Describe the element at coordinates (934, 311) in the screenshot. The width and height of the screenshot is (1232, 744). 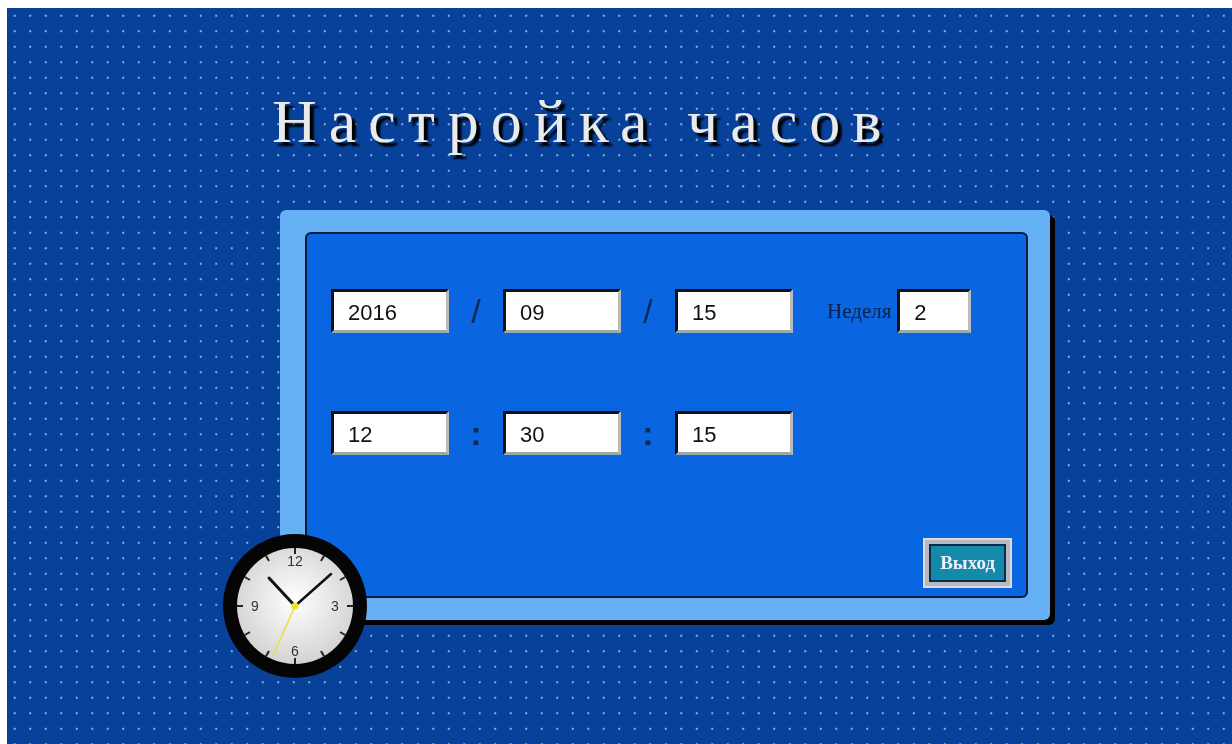
I see `week-field: 2` at that location.